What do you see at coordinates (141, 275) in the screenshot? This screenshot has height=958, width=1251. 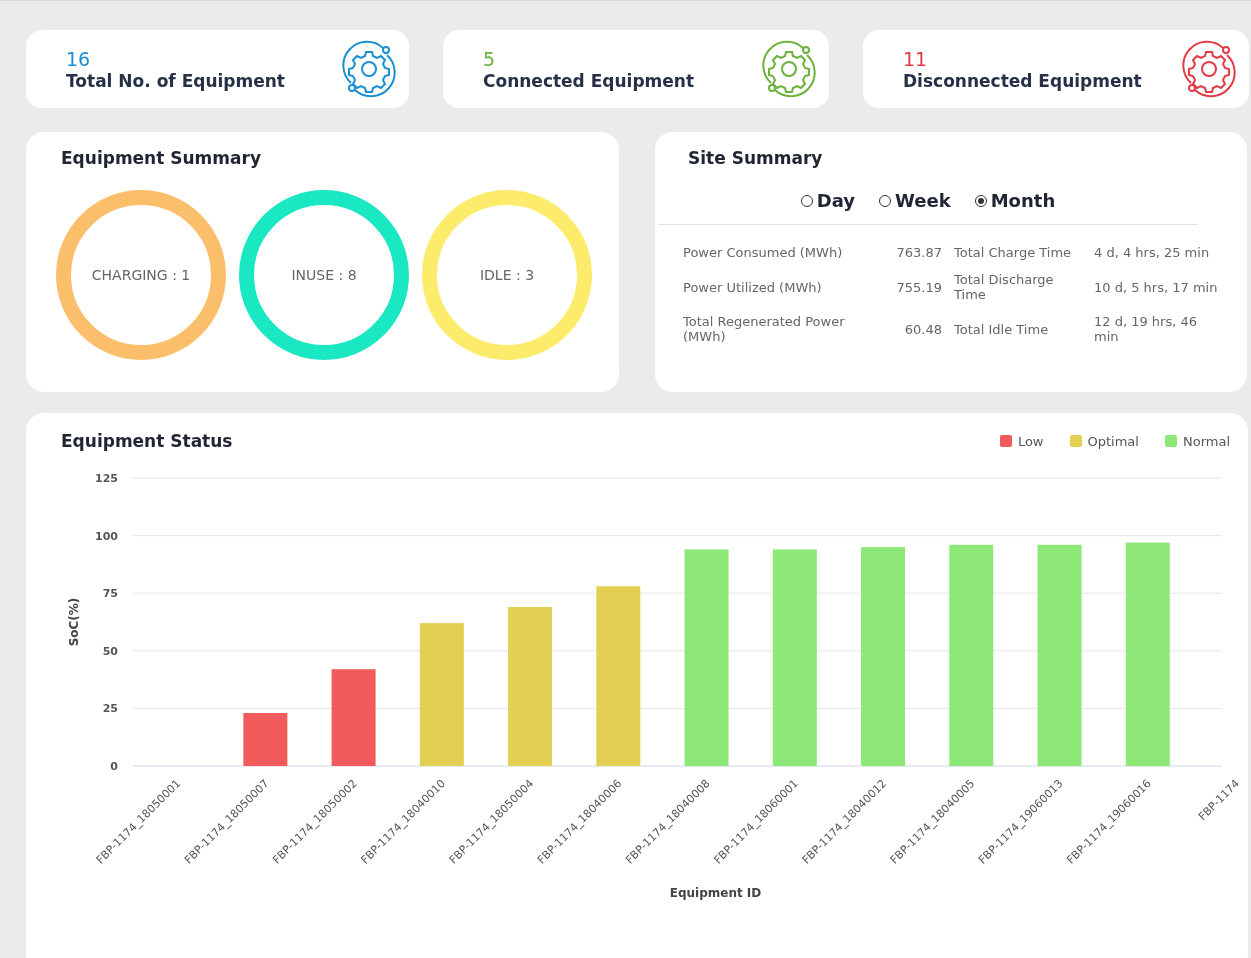 I see `ring-label: CHARGING : 1` at bounding box center [141, 275].